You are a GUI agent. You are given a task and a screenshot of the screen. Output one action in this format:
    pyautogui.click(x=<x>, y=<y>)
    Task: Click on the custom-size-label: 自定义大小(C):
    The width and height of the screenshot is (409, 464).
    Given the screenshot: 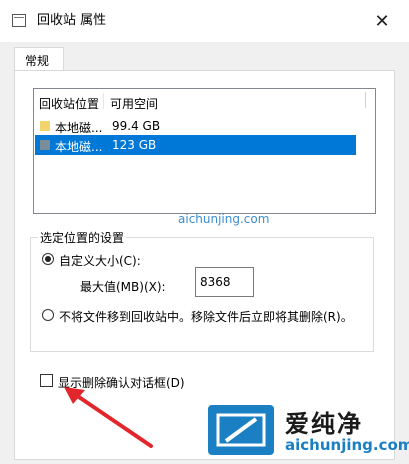 What is the action you would take?
    pyautogui.click(x=100, y=260)
    